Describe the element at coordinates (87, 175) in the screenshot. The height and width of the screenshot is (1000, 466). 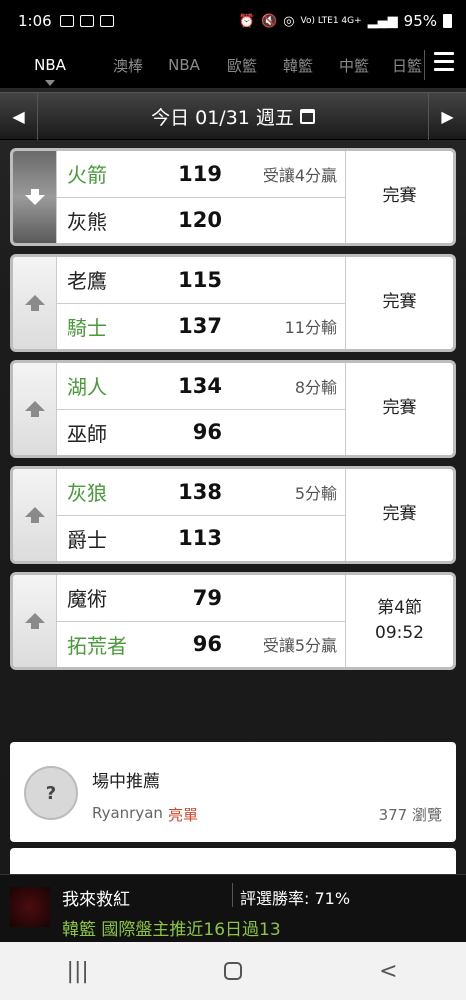
I see `team-name: 火箭` at that location.